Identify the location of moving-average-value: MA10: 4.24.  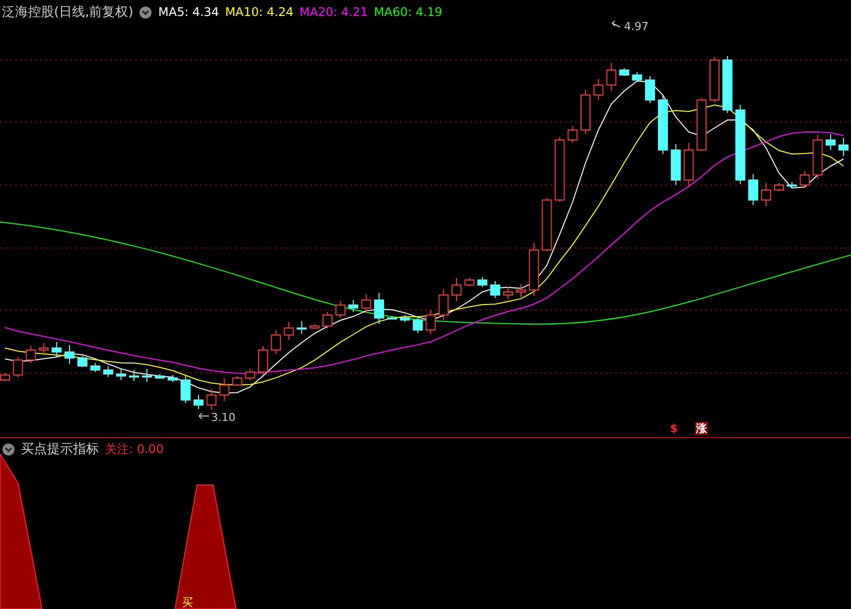
(259, 12).